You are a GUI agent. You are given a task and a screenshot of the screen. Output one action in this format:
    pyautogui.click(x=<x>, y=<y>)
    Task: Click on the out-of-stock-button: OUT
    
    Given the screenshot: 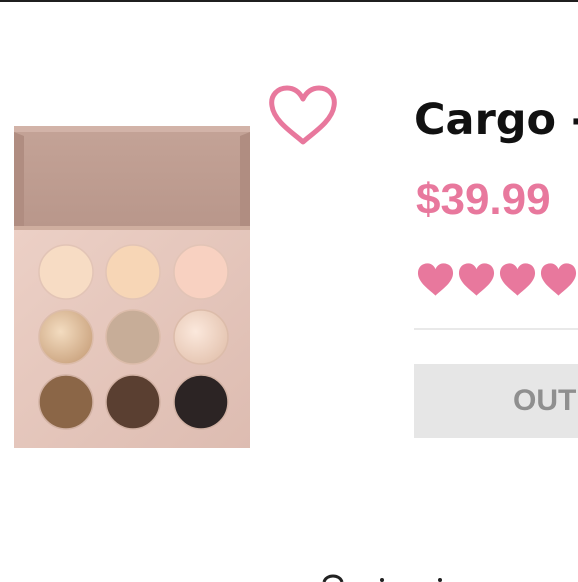 What is the action you would take?
    pyautogui.click(x=496, y=401)
    